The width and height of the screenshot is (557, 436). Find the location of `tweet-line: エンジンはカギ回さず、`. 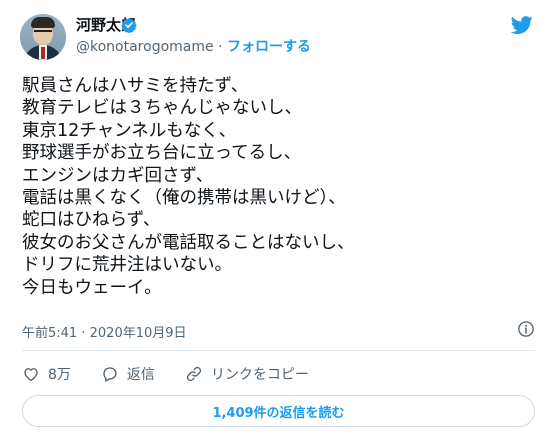

tweet-line: エンジンはカギ回さず、 is located at coordinates (118, 175).